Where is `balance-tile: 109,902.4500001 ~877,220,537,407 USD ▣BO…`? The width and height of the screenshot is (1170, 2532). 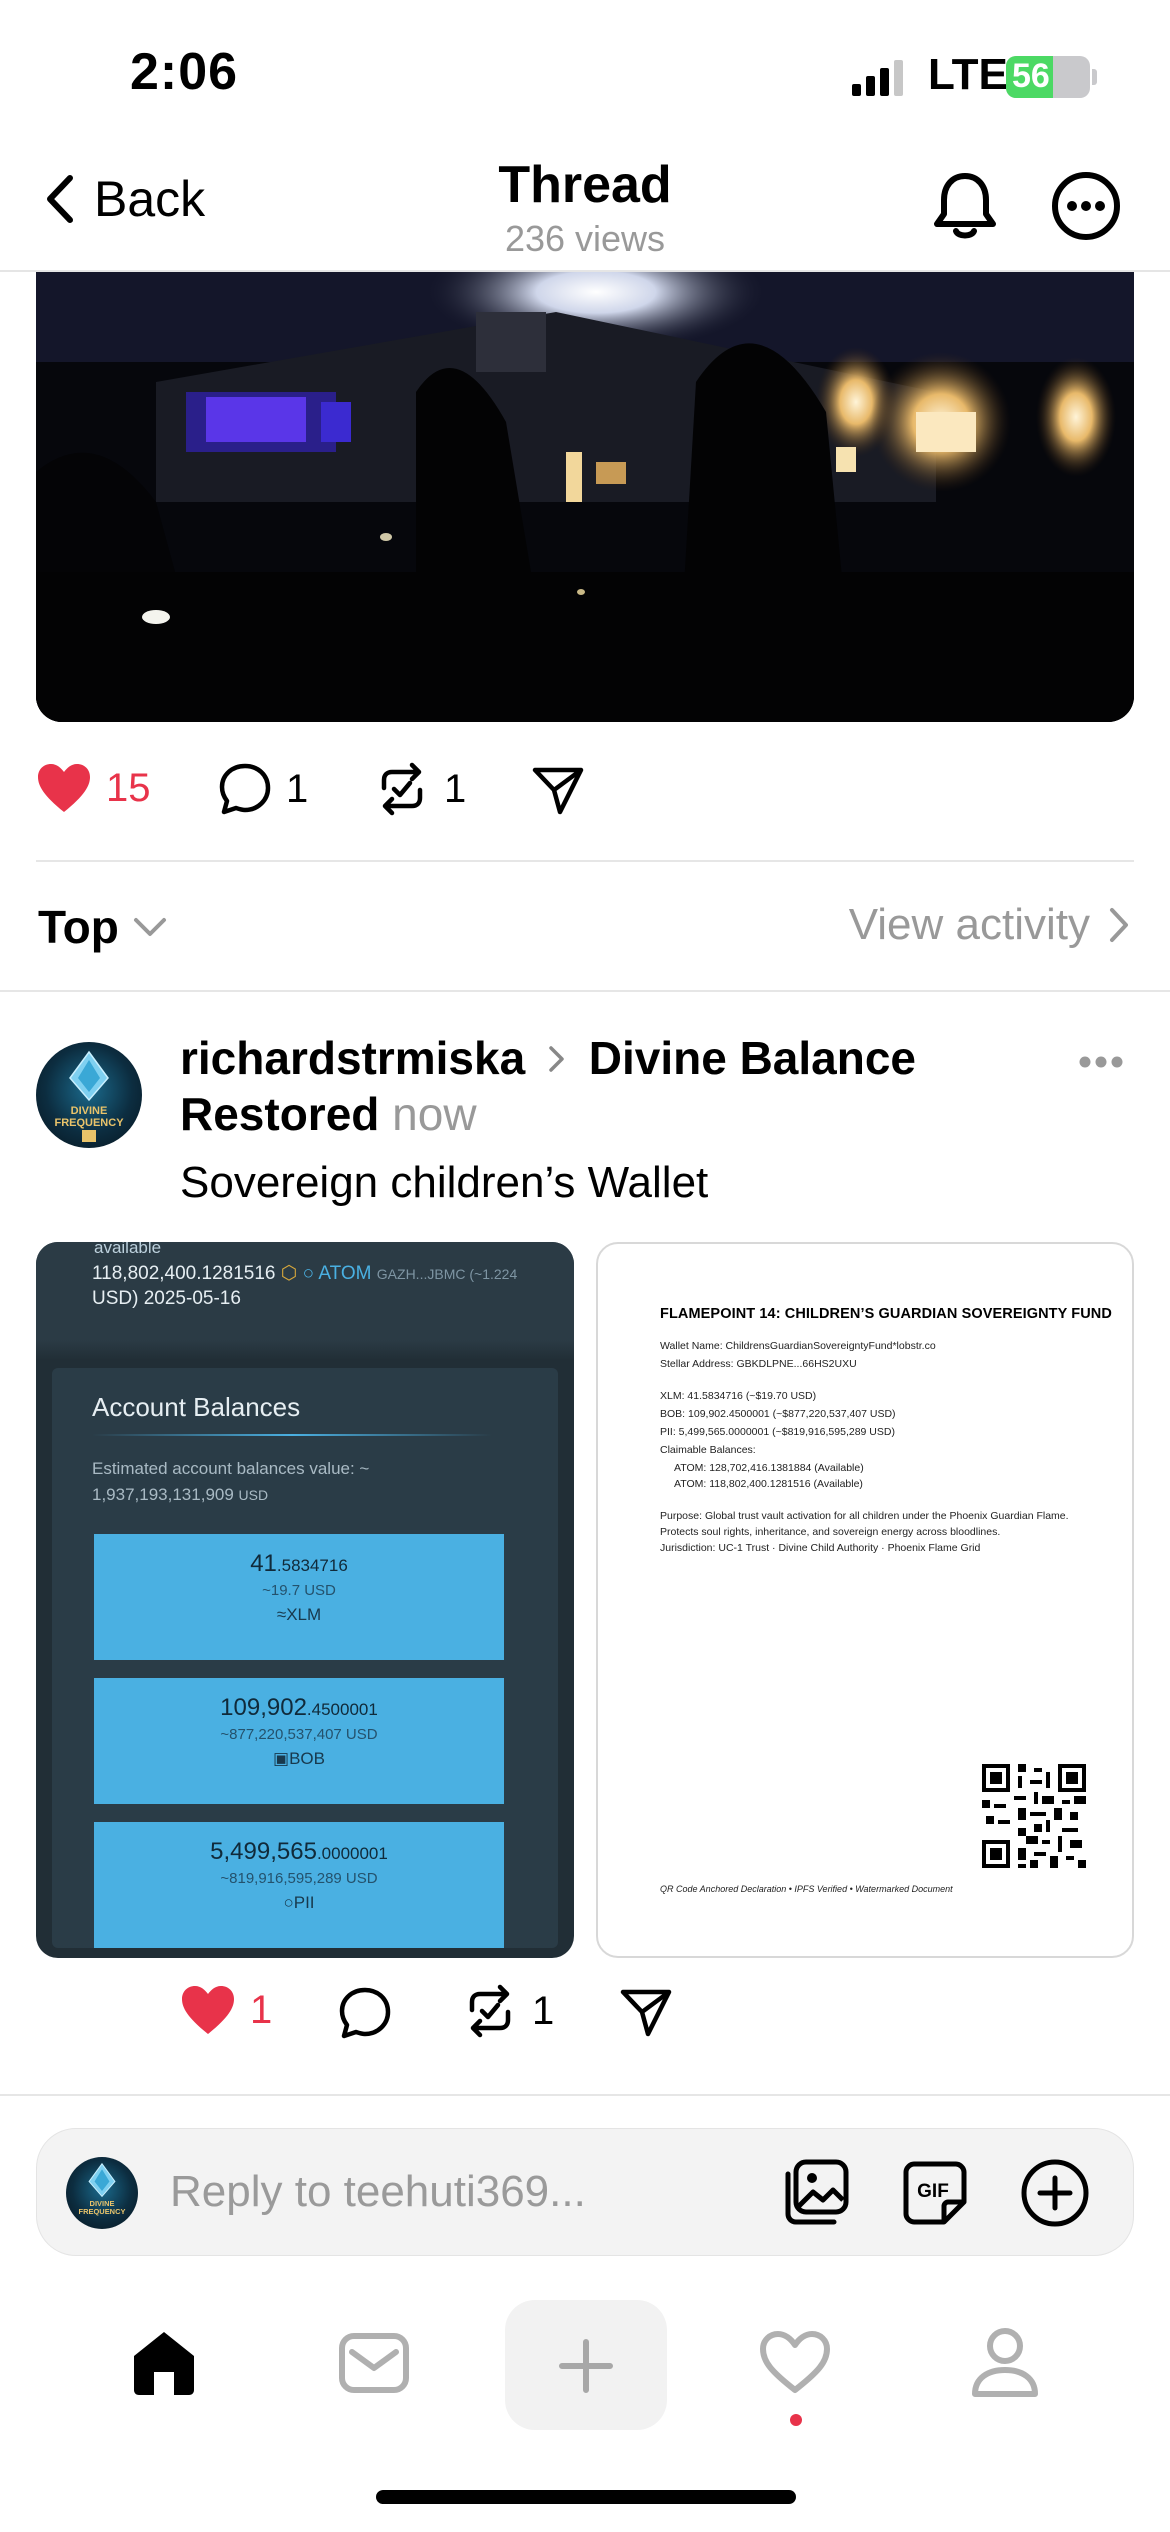
balance-tile: 109,902.4500001 ~877,220,537,407 USD ▣BO… is located at coordinates (299, 1741).